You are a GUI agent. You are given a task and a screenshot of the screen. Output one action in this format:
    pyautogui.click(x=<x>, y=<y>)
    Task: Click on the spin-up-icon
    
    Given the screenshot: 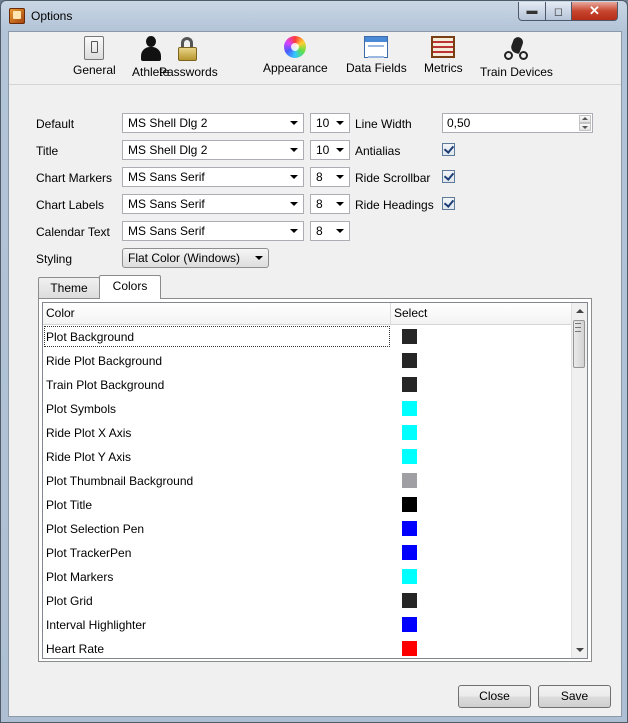 What is the action you would take?
    pyautogui.click(x=585, y=119)
    